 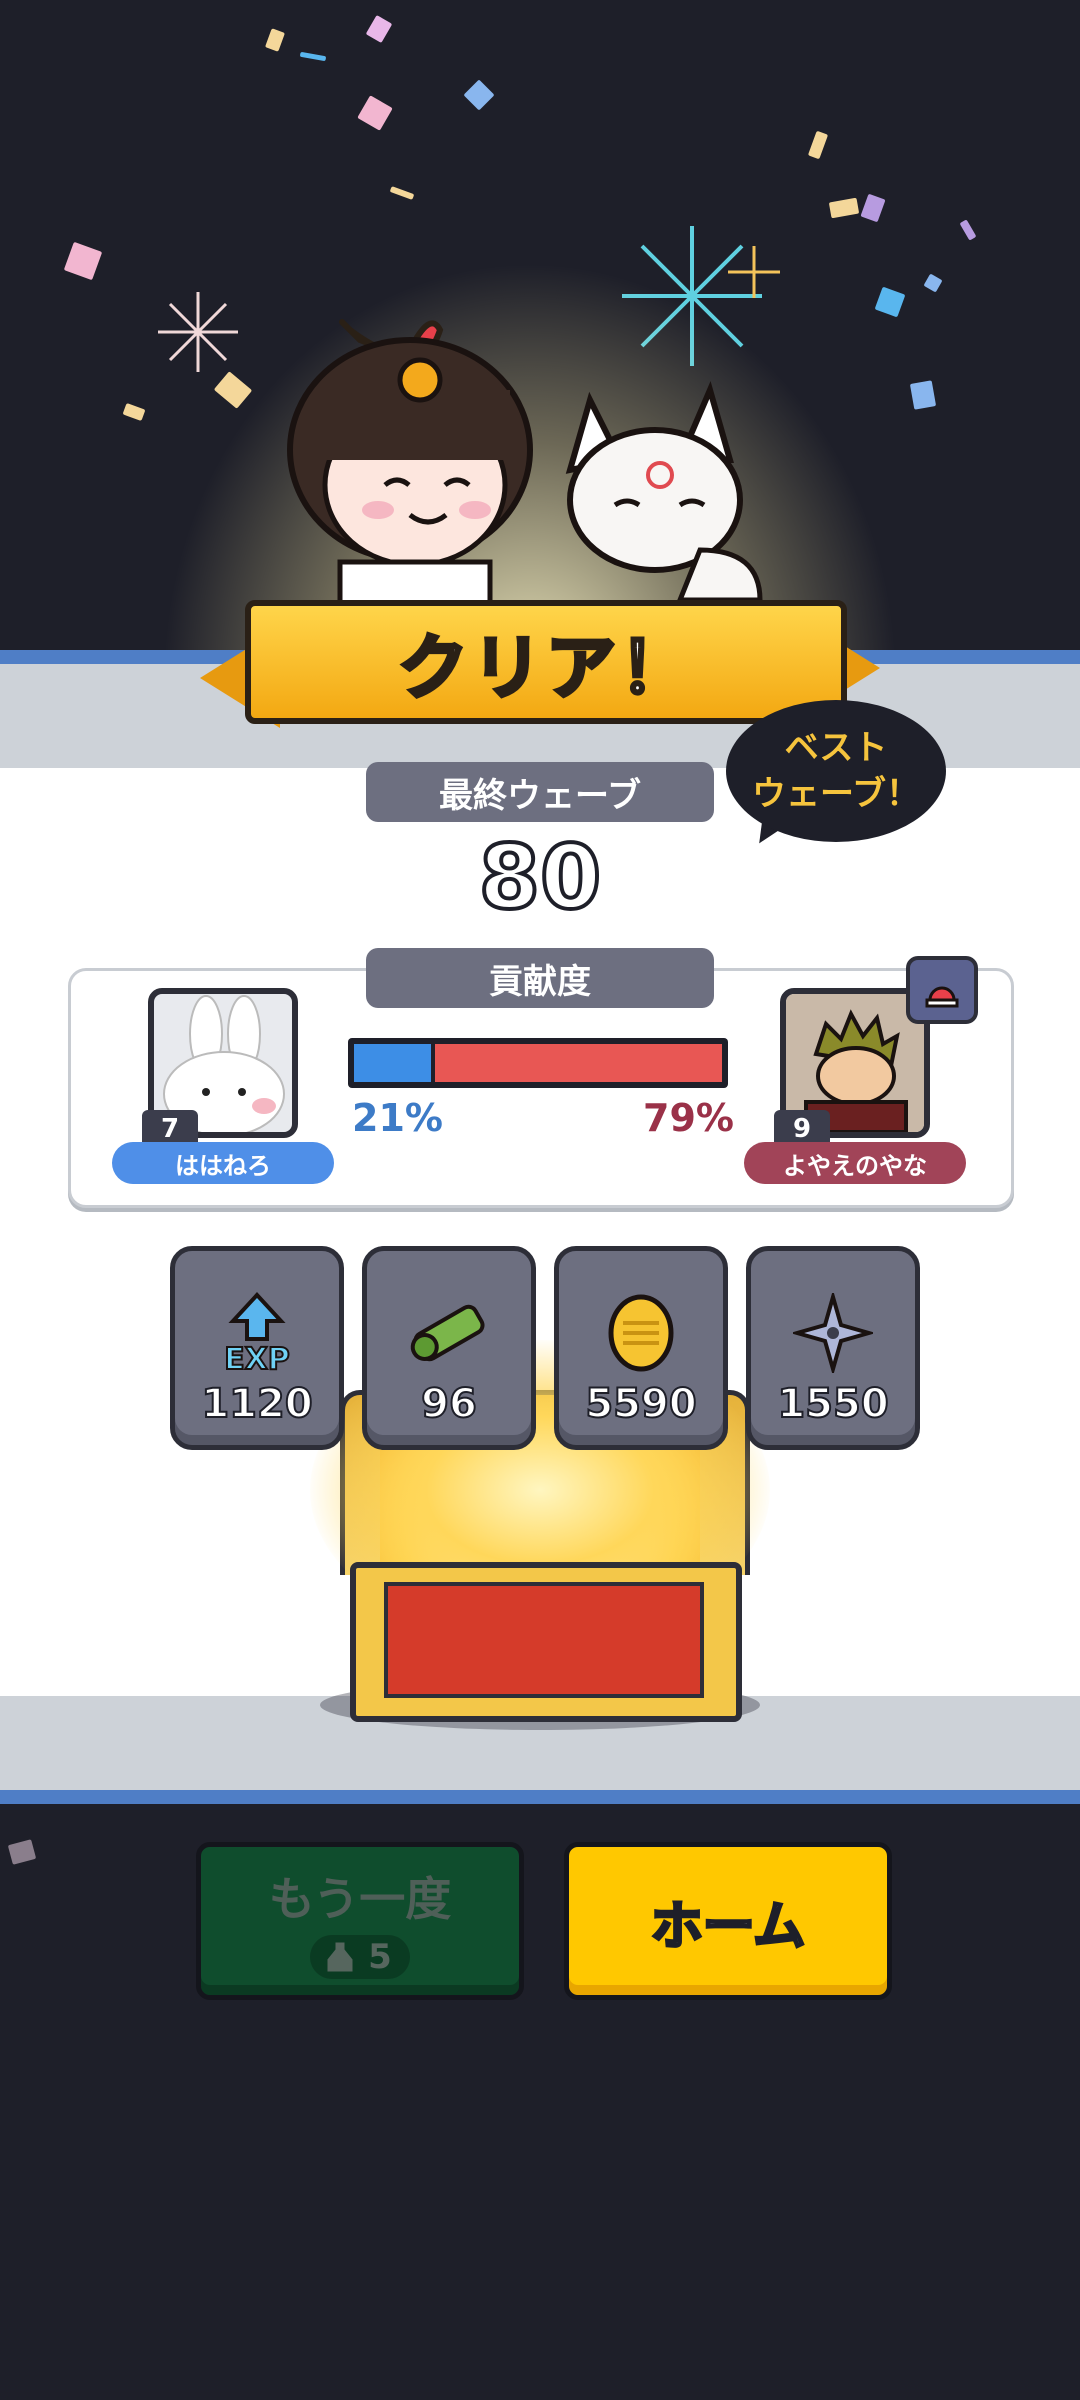 What do you see at coordinates (540, 877) in the screenshot?
I see `final-wave-value: 80` at bounding box center [540, 877].